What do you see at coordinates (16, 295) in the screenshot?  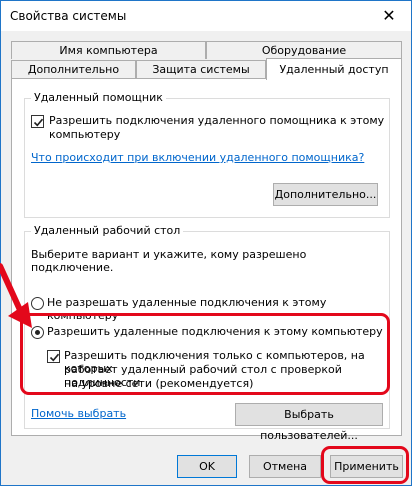 I see `annotation-arrow-icon` at bounding box center [16, 295].